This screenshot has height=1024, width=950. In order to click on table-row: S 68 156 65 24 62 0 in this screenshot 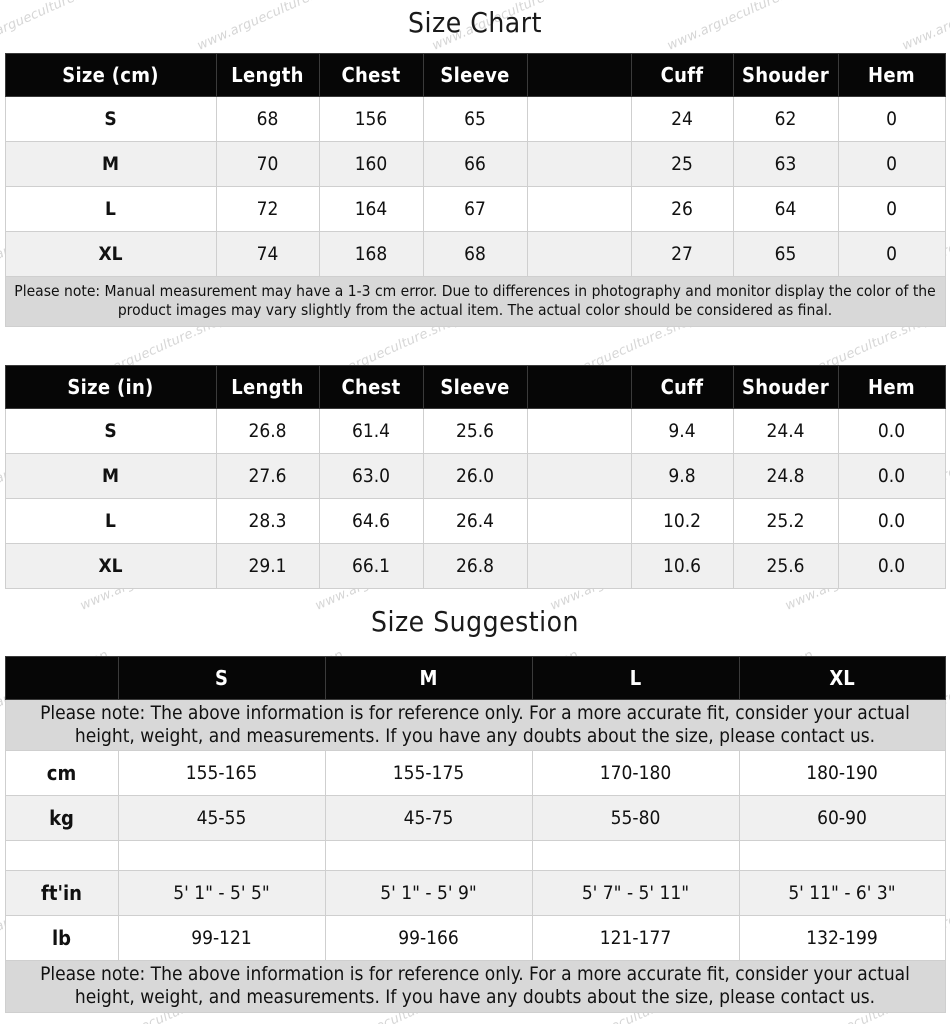, I will do `click(475, 119)`.